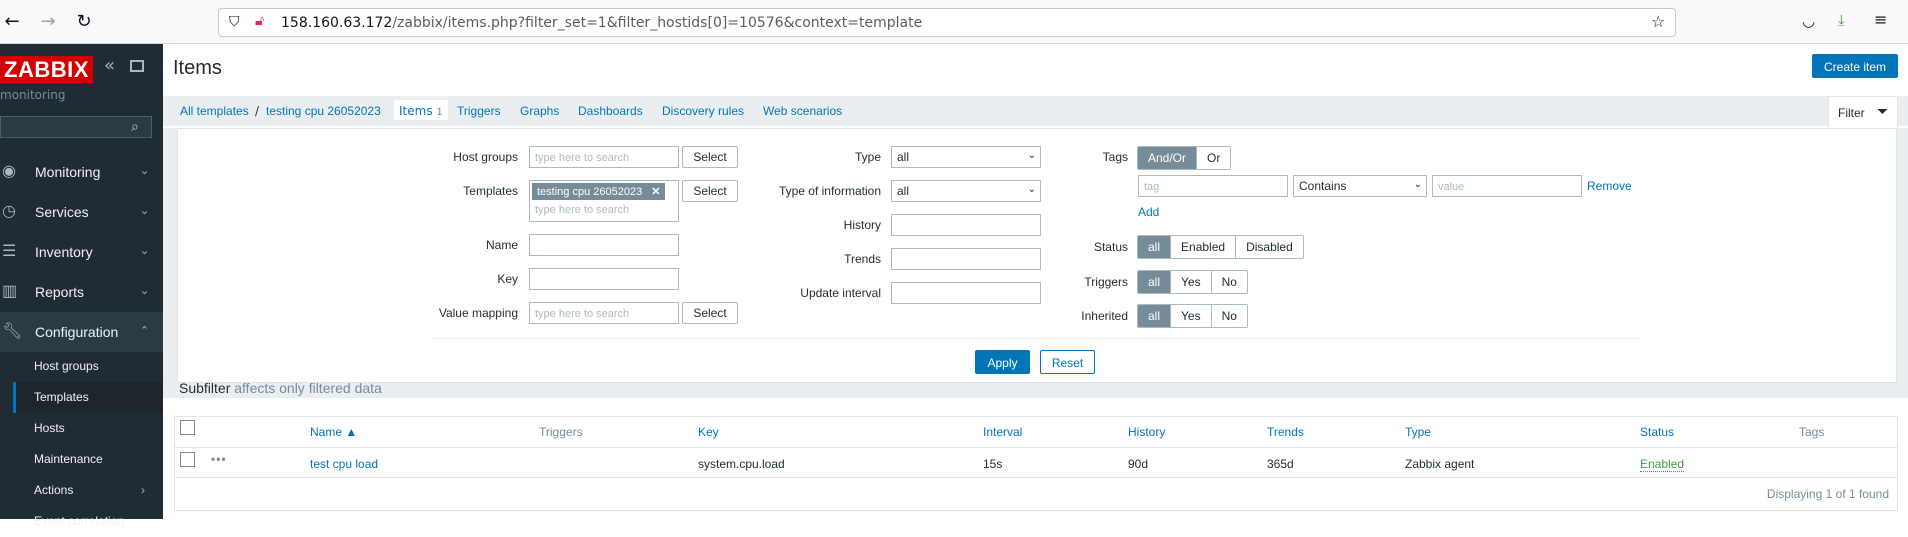  Describe the element at coordinates (1104, 316) in the screenshot. I see `inherited-label: Inherited` at that location.